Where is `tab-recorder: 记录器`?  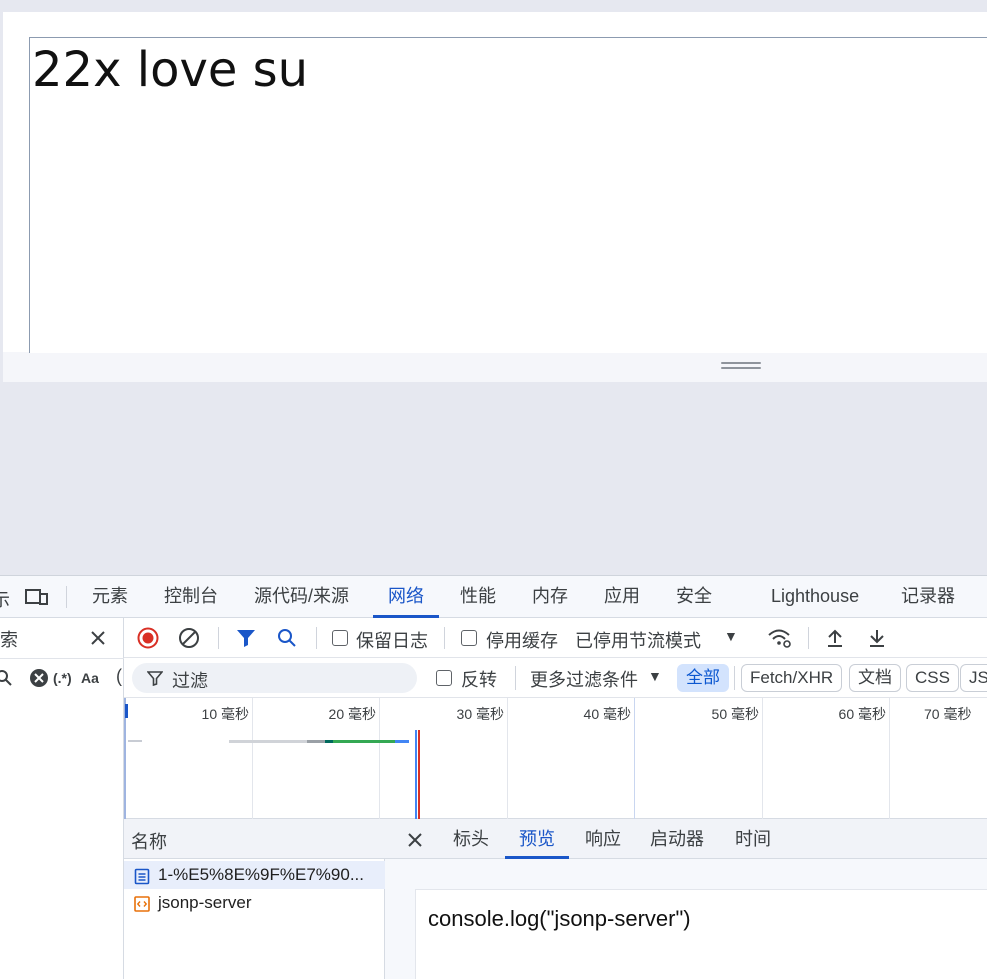
tab-recorder: 记录器 is located at coordinates (928, 597).